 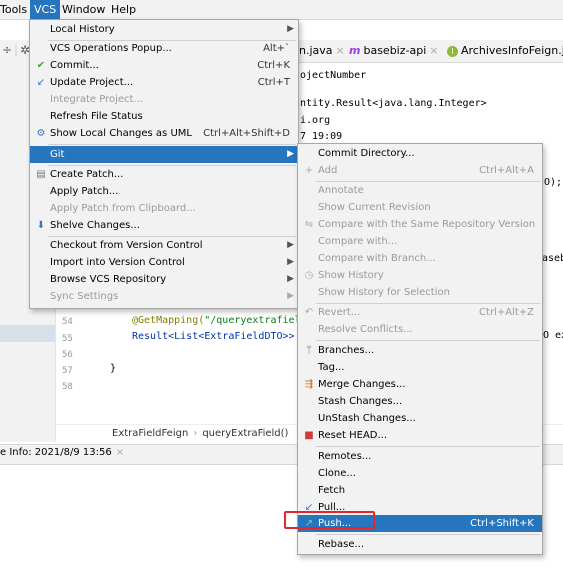 I want to click on menu-item-sync-settings: Sync Settings ▶, so click(x=164, y=296).